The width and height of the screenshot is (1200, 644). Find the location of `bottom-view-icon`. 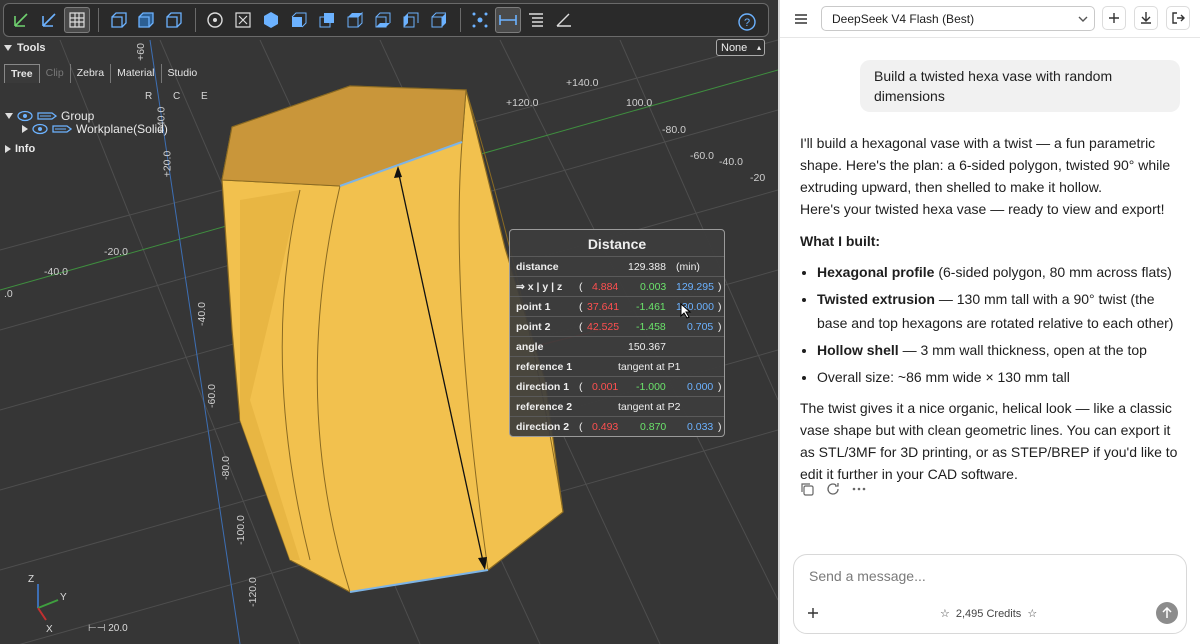

bottom-view-icon is located at coordinates (383, 20).